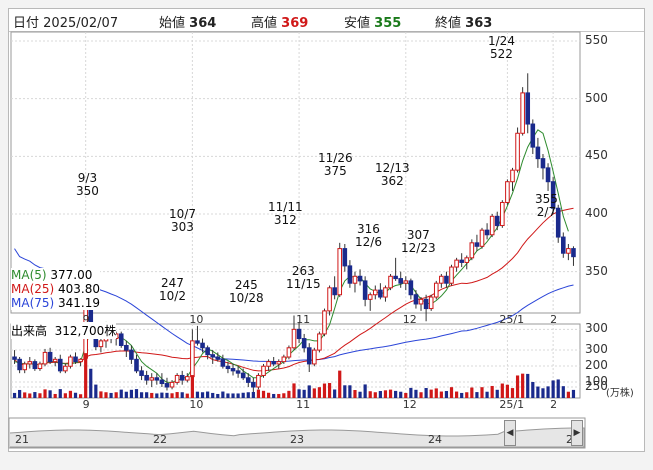 This screenshot has height=470, width=653. I want to click on scroll-left-button: ◀, so click(510, 433).